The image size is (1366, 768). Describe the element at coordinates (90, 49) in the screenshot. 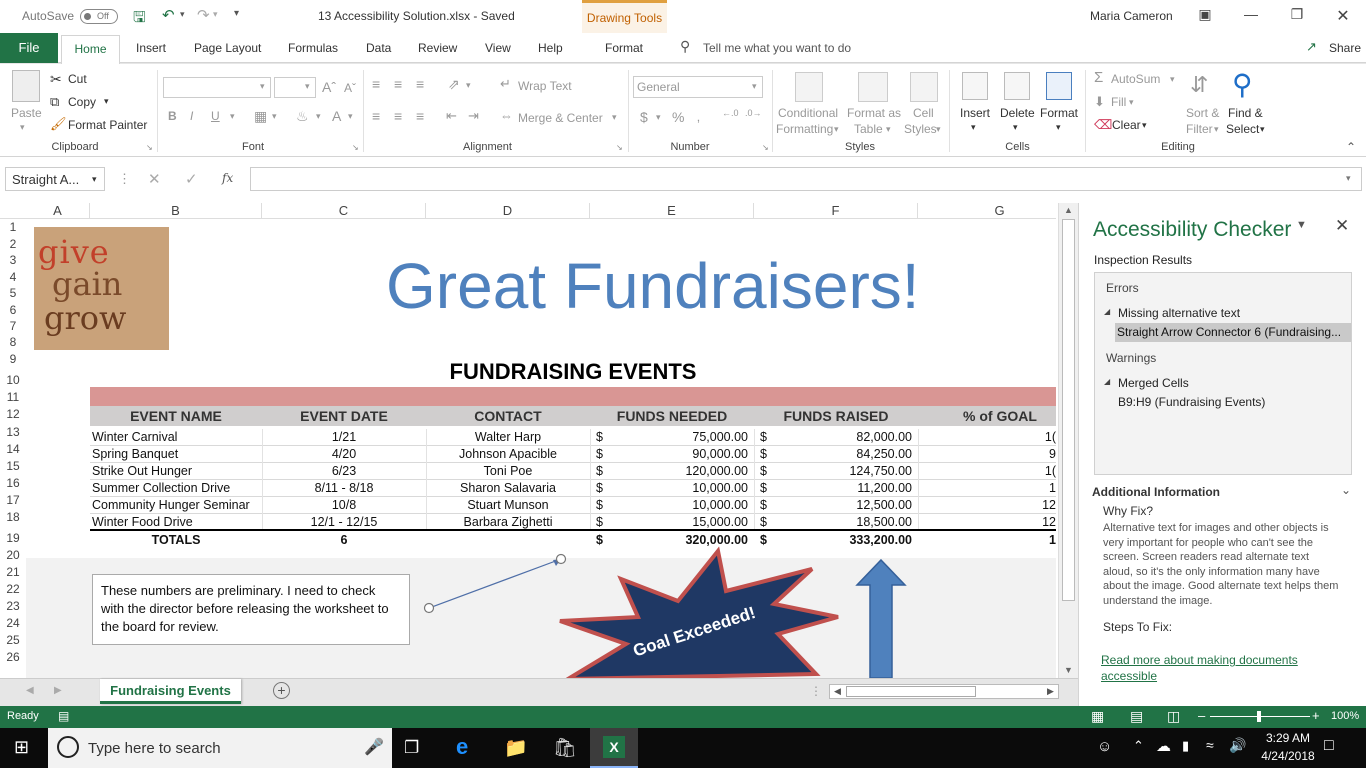

I see `tab-home: Home` at that location.